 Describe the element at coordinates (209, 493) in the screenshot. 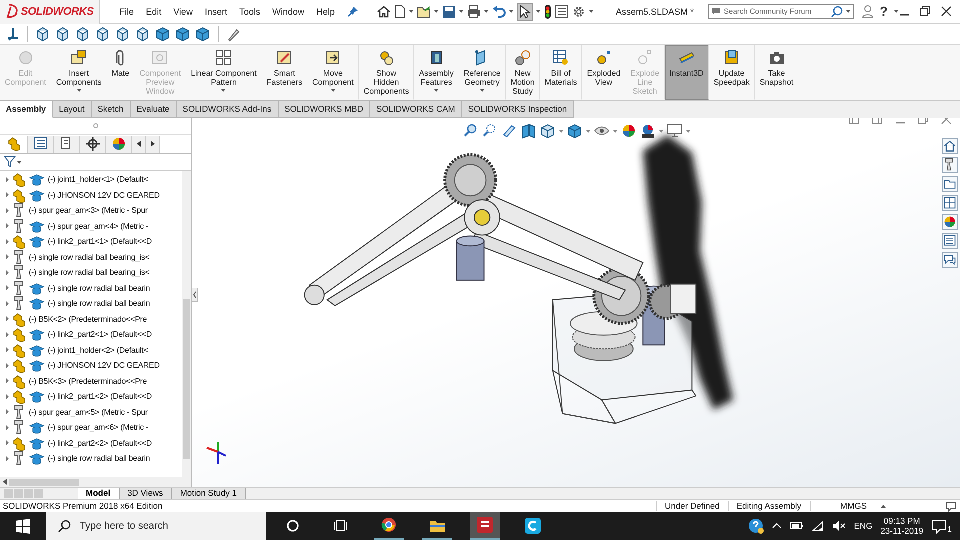

I see `view-tab: Motion Study 1` at that location.